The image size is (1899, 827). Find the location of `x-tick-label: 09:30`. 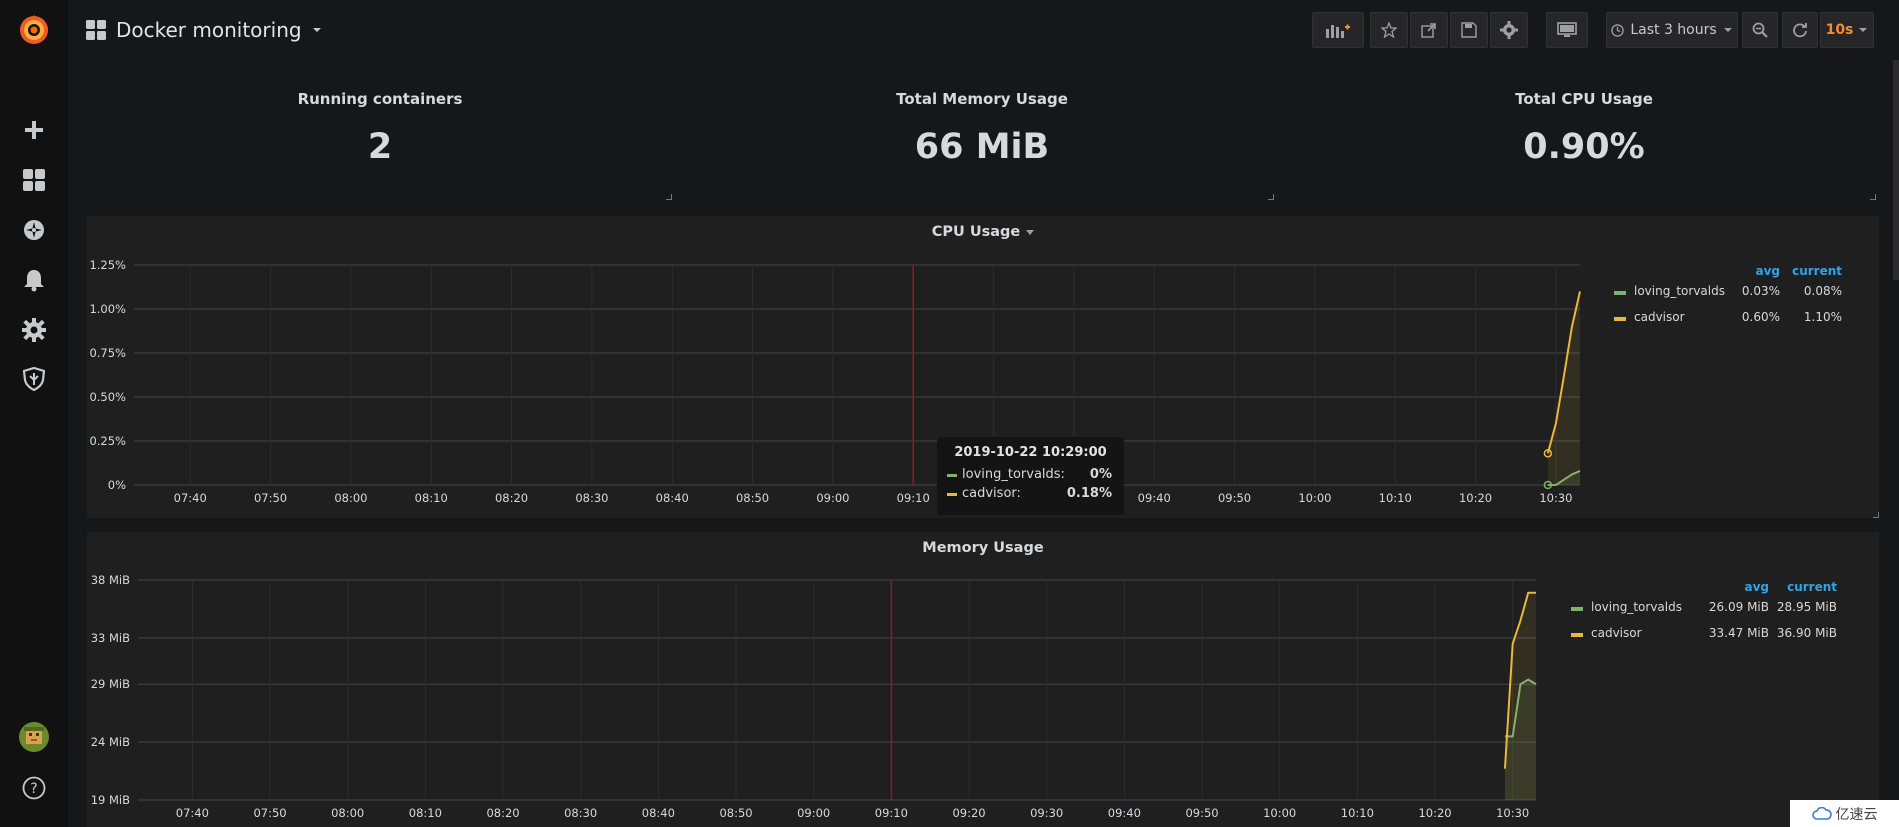

x-tick-label: 09:30 is located at coordinates (1046, 813).